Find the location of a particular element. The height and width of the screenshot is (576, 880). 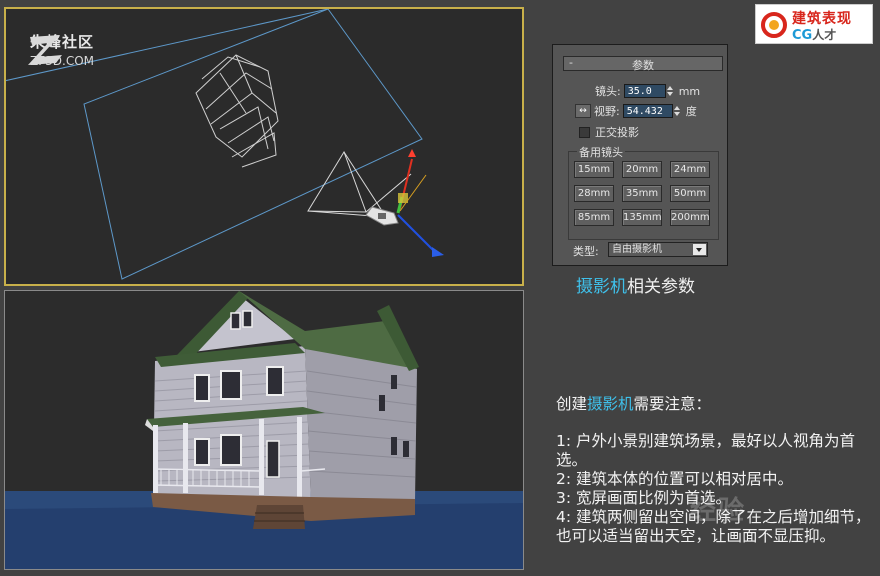

ortho-label: 正交投影 is located at coordinates (617, 132).